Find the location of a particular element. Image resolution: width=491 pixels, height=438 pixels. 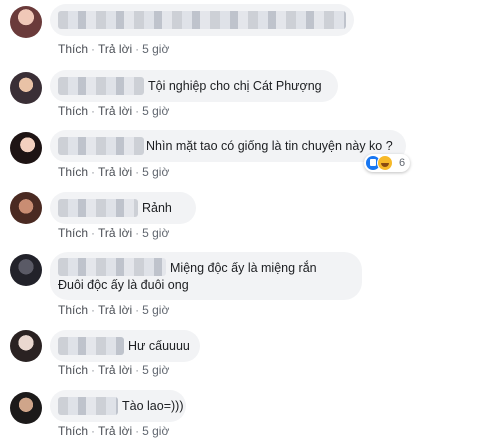

reaction-summary: 6 is located at coordinates (387, 163).